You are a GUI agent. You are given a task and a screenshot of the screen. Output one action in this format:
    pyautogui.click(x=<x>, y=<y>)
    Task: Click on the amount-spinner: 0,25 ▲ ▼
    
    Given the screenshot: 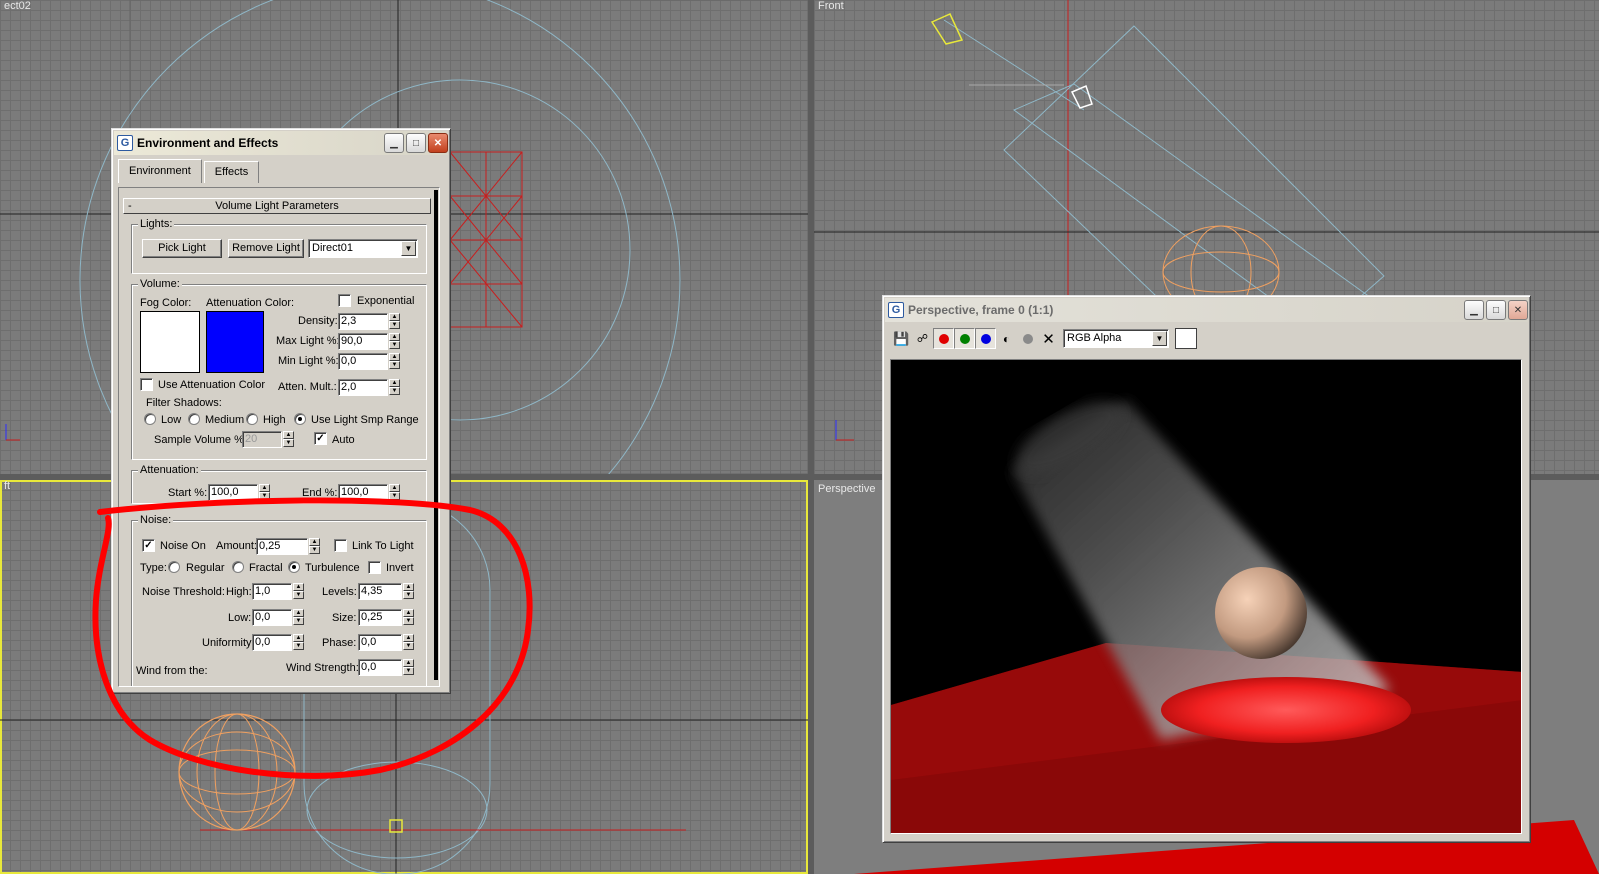 What is the action you would take?
    pyautogui.click(x=288, y=546)
    